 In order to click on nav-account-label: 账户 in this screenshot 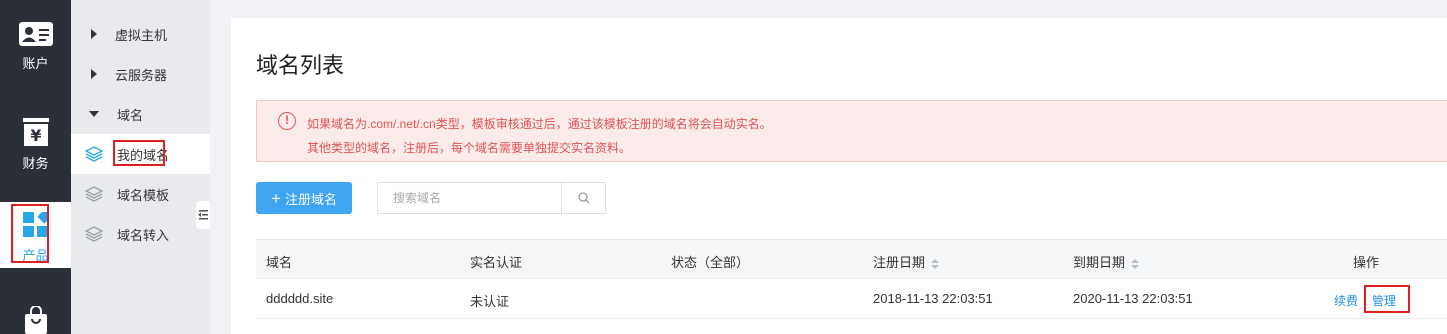, I will do `click(35, 63)`.